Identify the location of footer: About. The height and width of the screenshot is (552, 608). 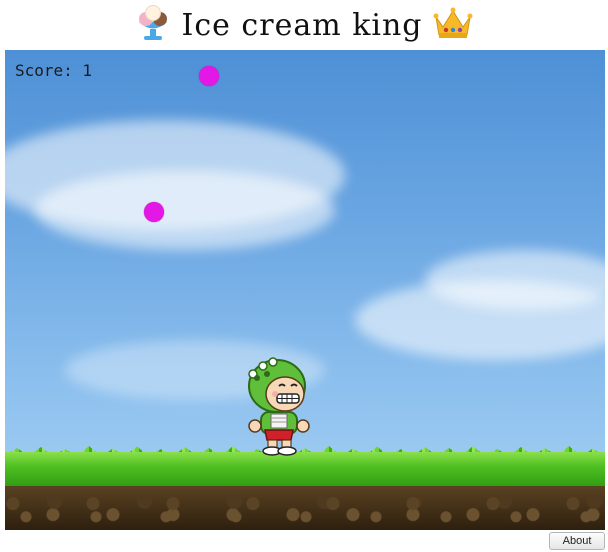
(304, 541).